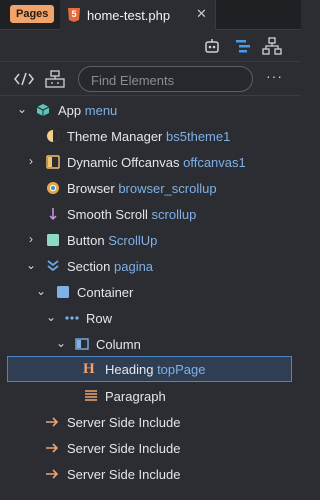  What do you see at coordinates (150, 318) in the screenshot?
I see `tree-item-row: ⌄ Row` at bounding box center [150, 318].